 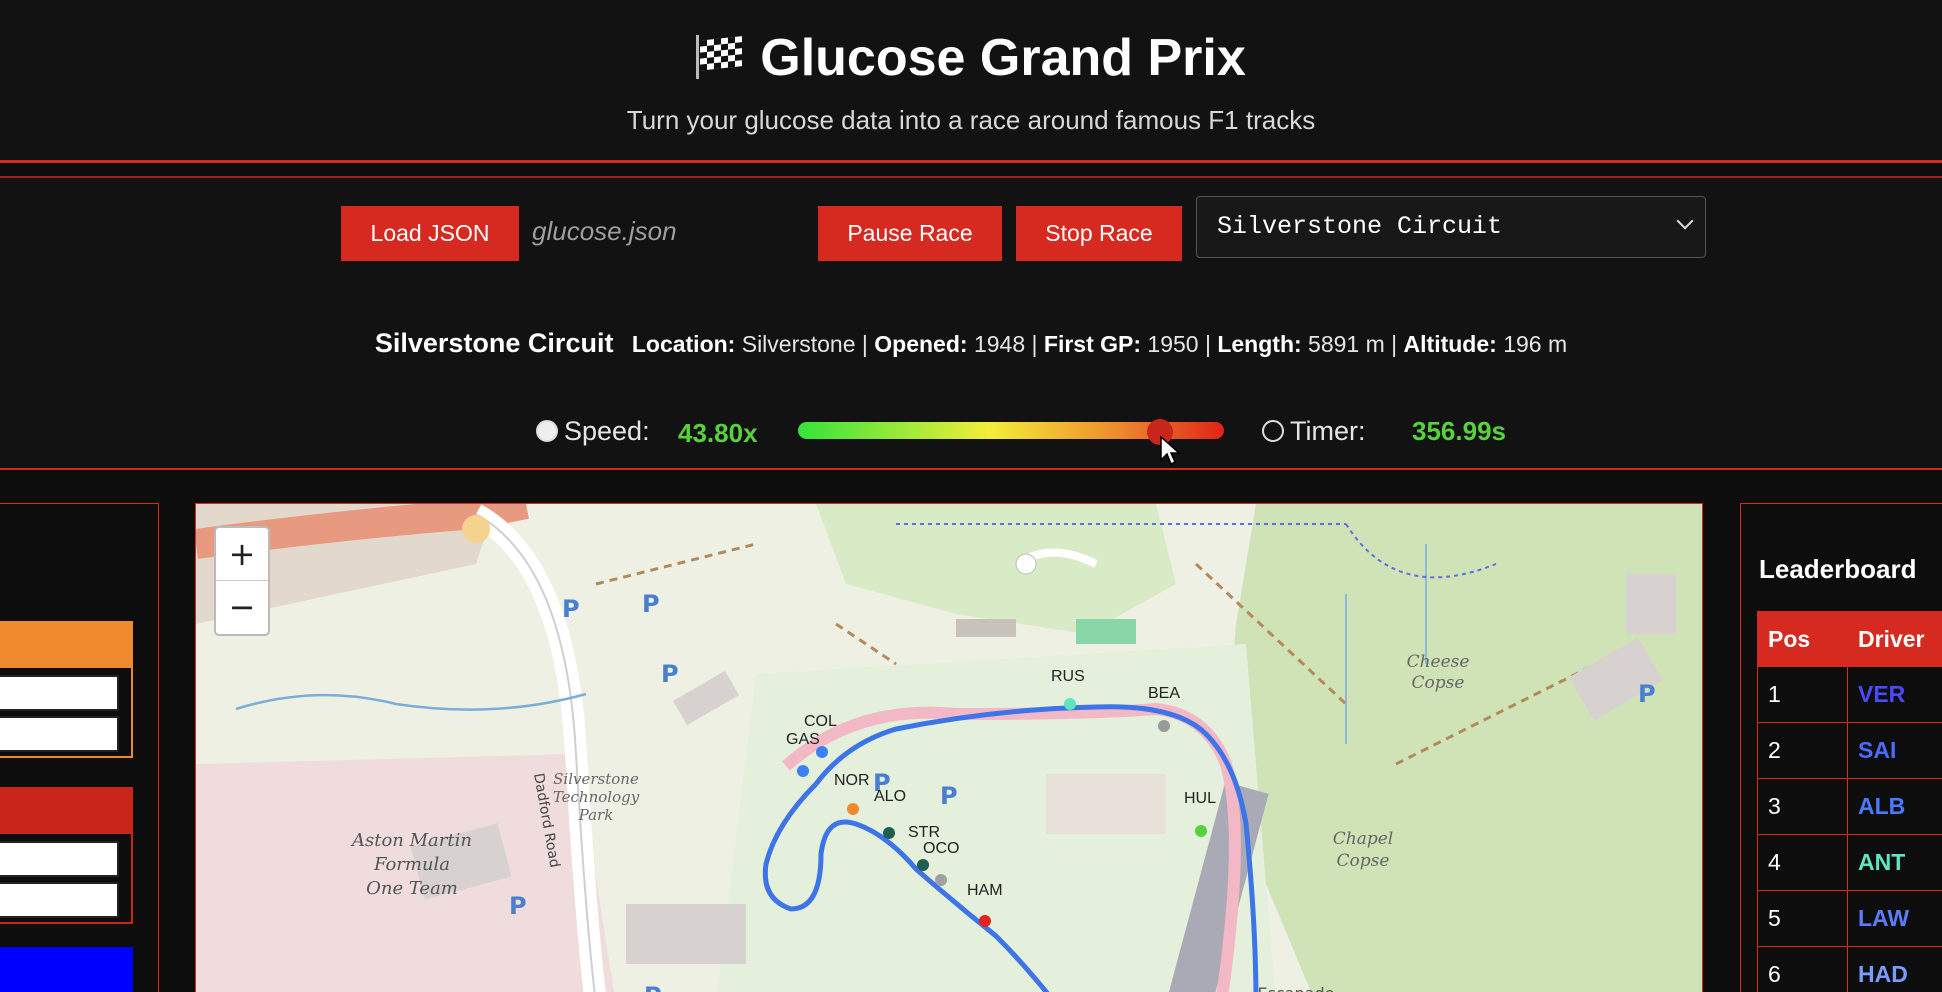 I want to click on table-row: 3 ALB, so click(x=1849, y=806).